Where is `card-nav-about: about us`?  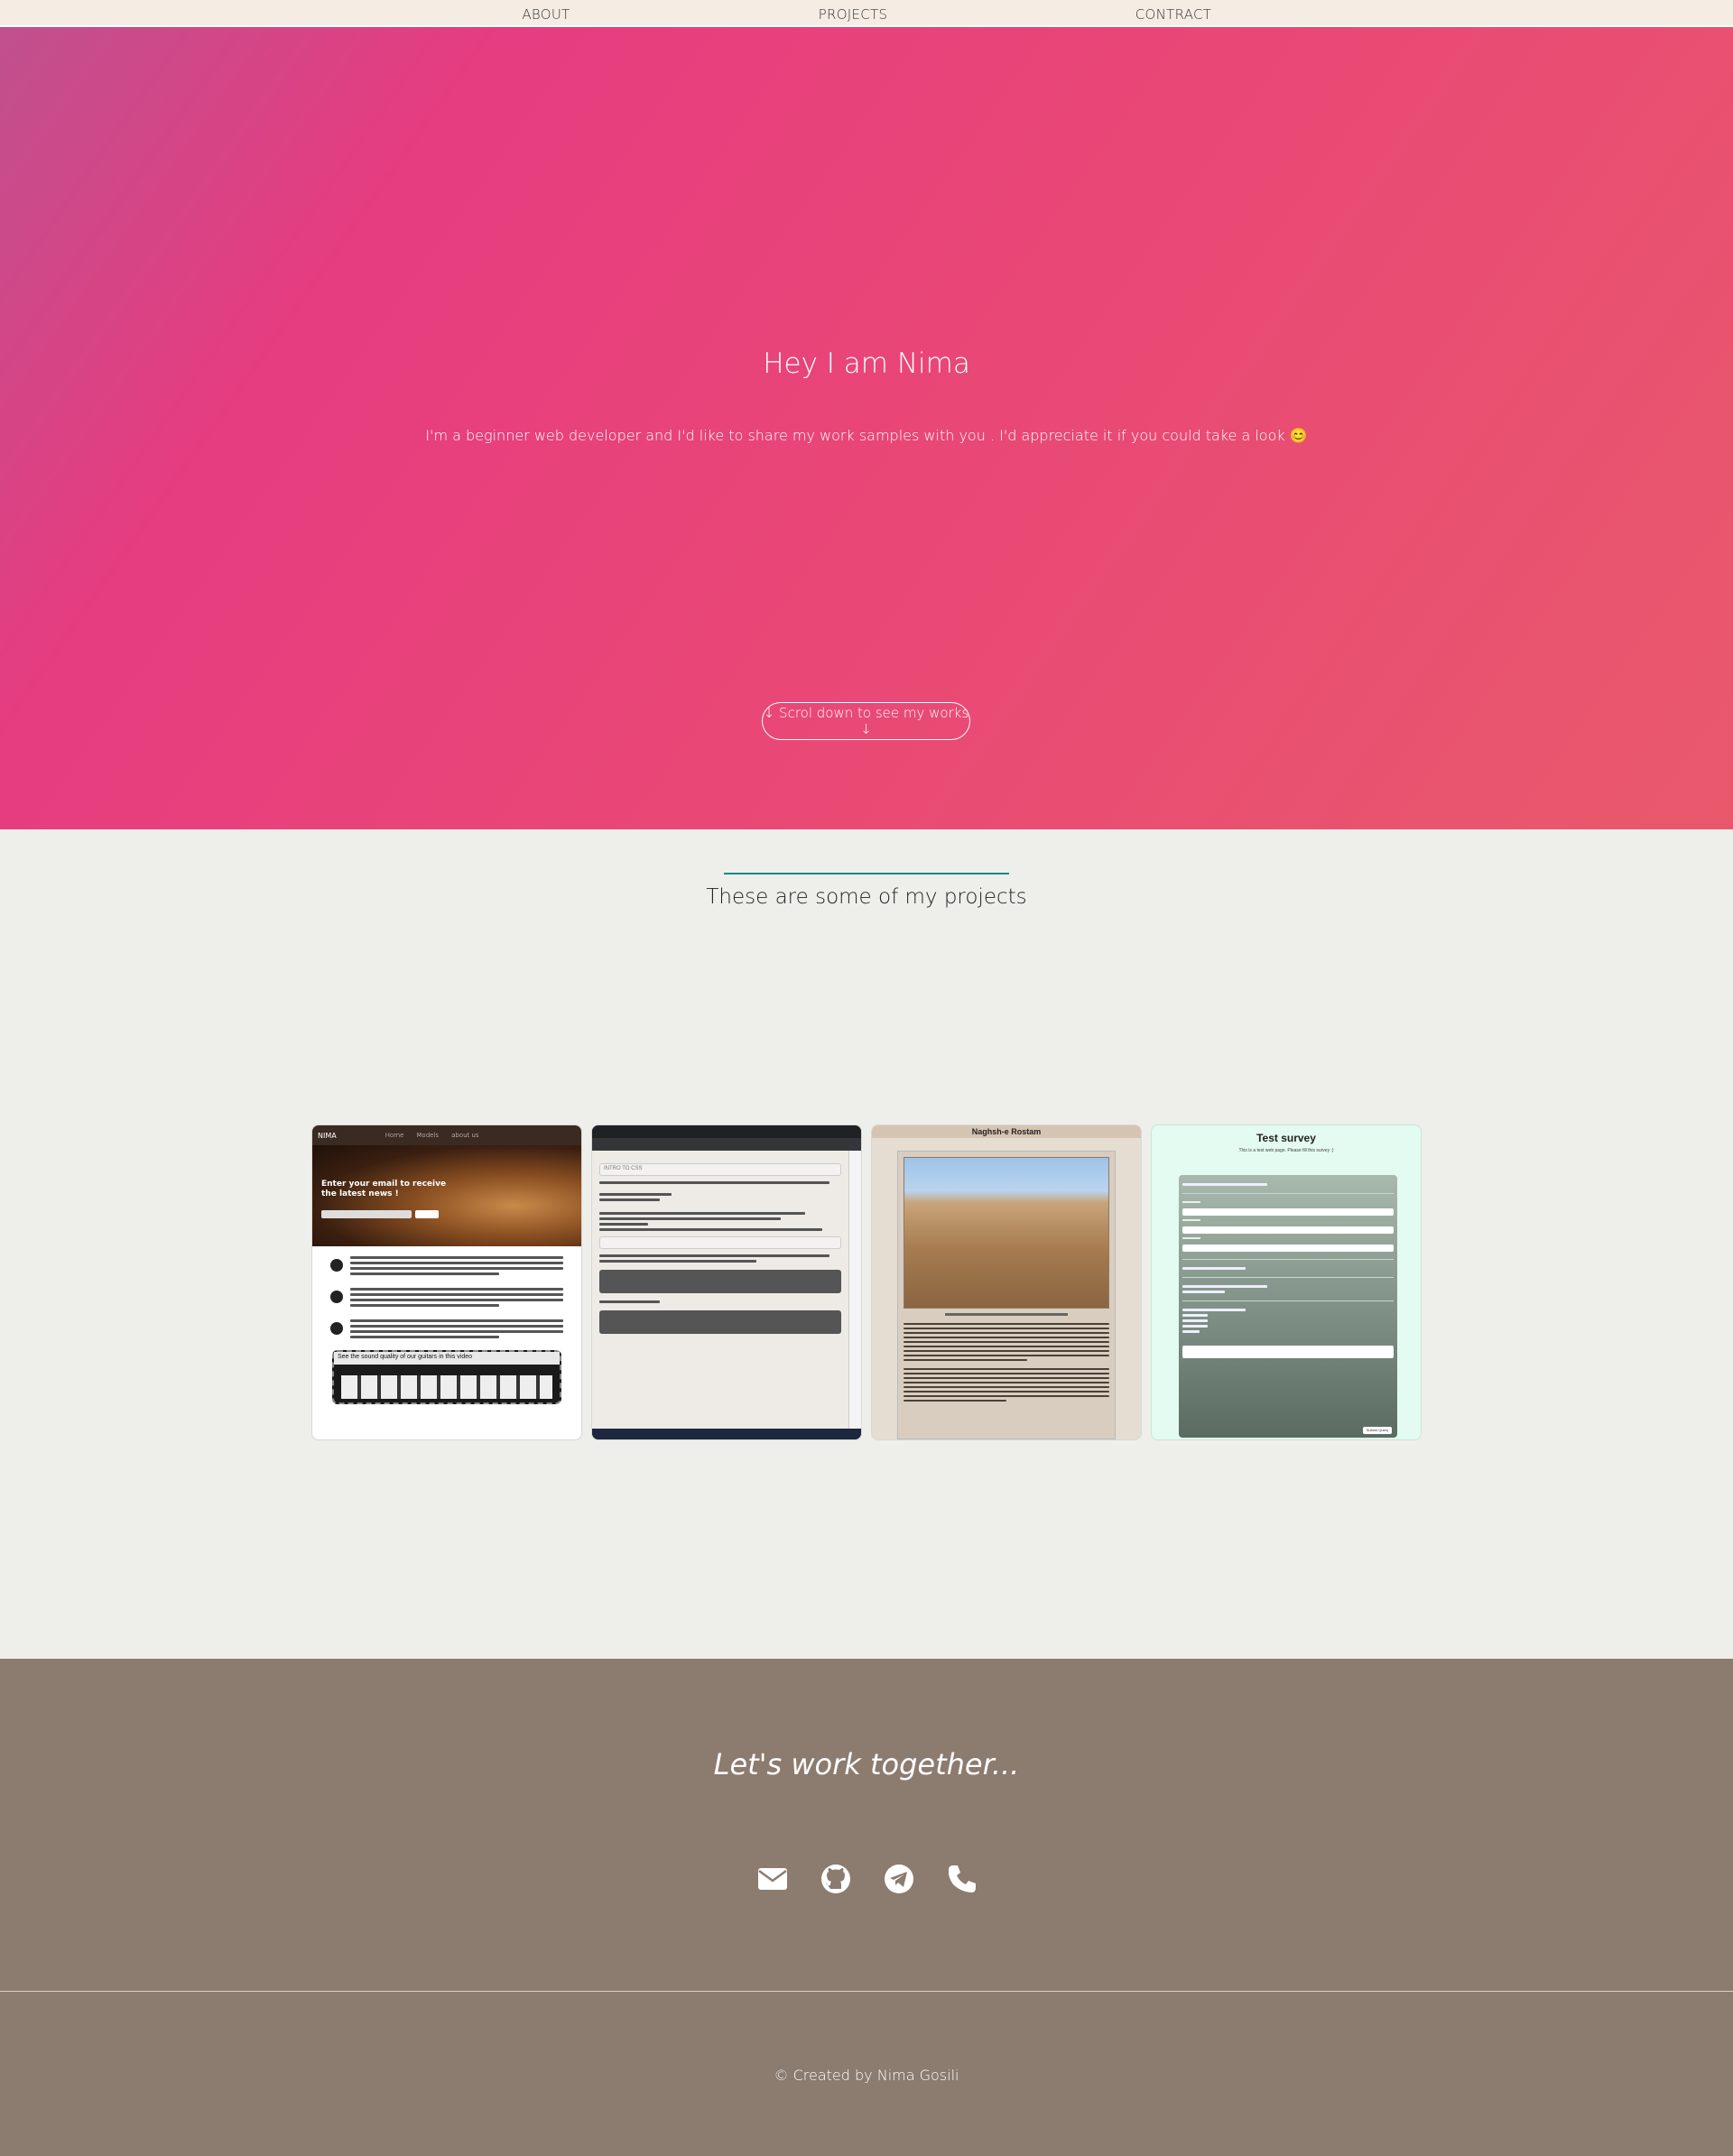
card-nav-about: about us is located at coordinates (465, 1135).